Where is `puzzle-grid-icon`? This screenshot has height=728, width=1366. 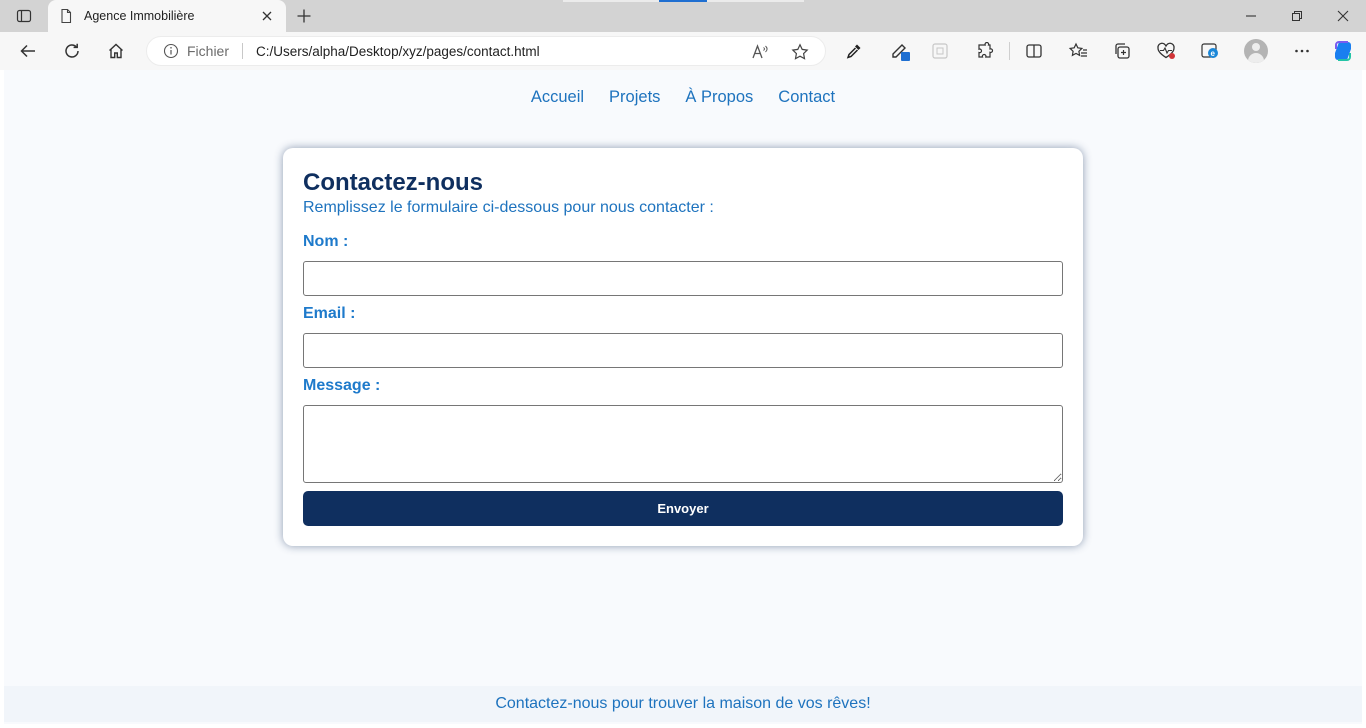 puzzle-grid-icon is located at coordinates (940, 51).